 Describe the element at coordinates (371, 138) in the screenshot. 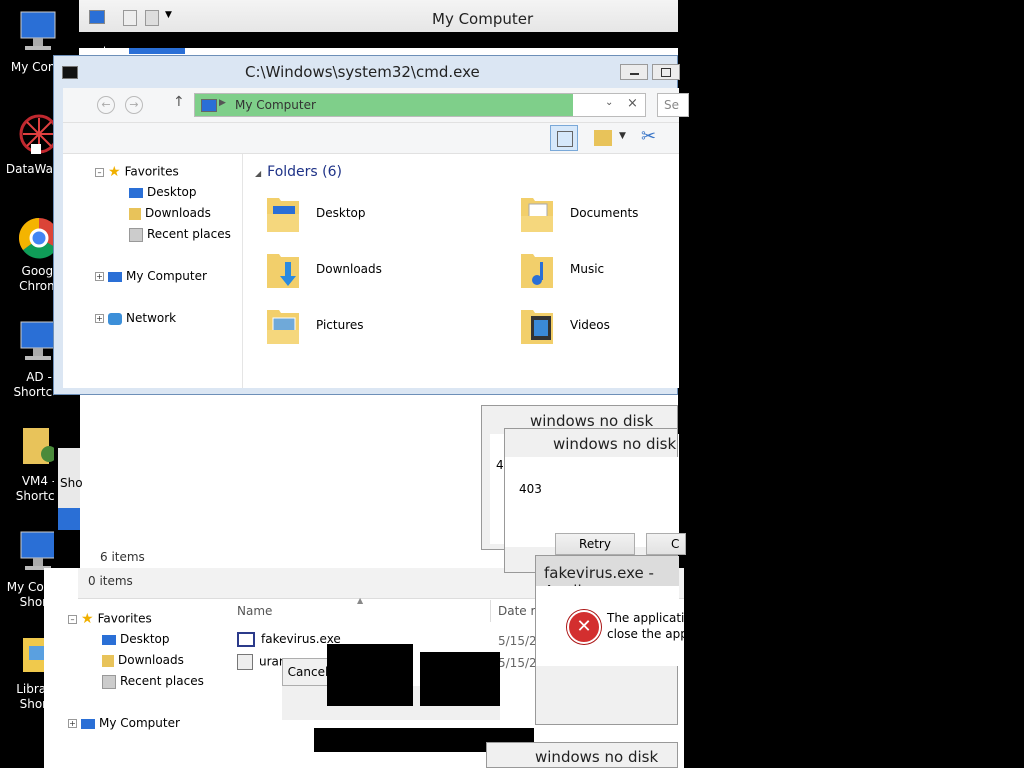

I see `ribbon-toolbar: ▼ ✂` at that location.